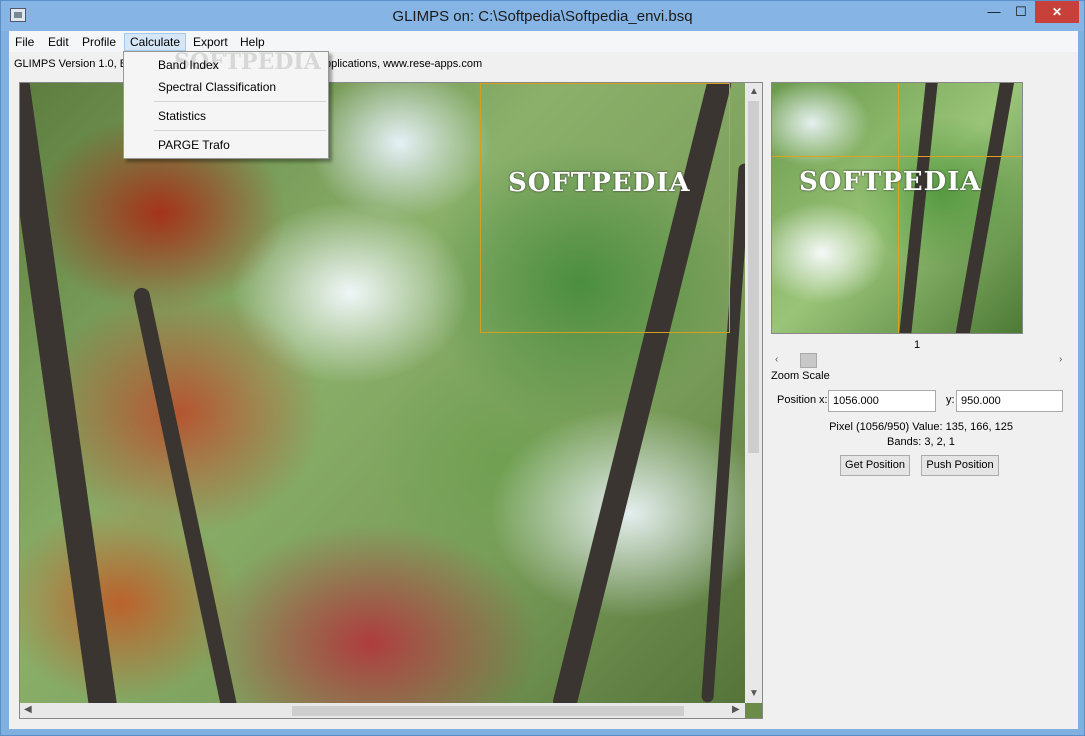 This screenshot has width=1085, height=736. What do you see at coordinates (897, 156) in the screenshot?
I see `crosshair-horizontal` at bounding box center [897, 156].